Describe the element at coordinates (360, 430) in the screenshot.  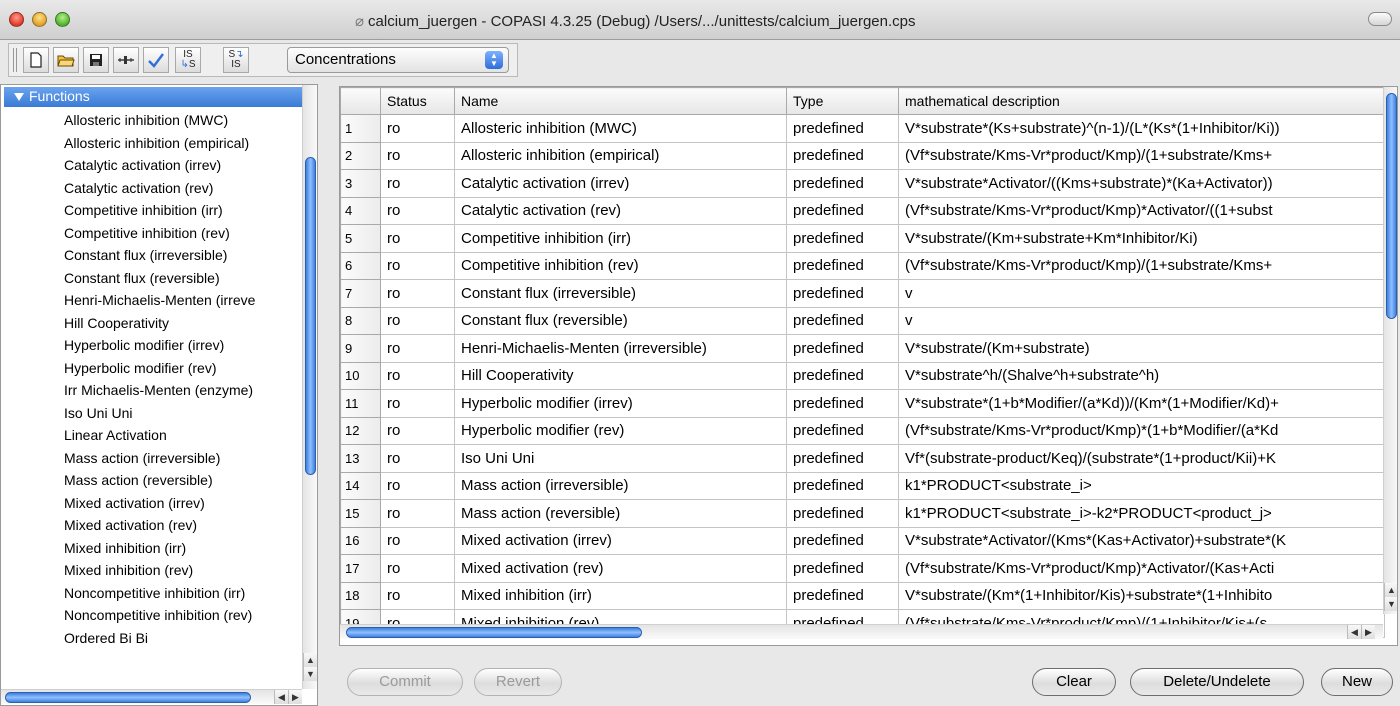
I see `row-number-cell: 12` at that location.